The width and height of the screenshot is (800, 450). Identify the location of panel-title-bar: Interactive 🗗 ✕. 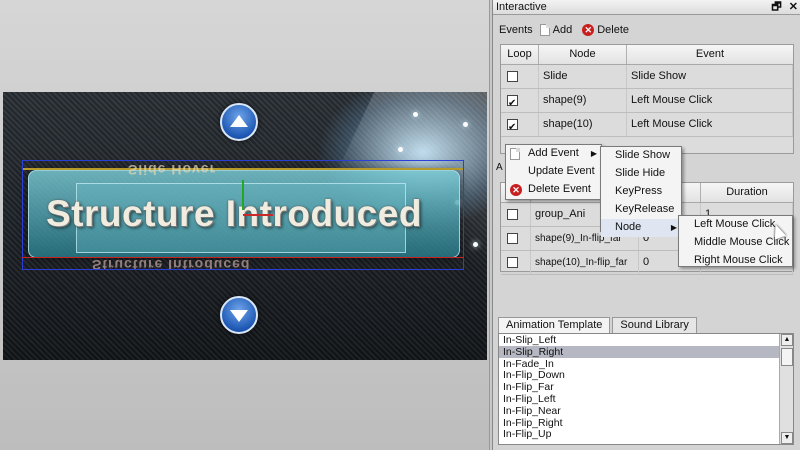
(646, 7).